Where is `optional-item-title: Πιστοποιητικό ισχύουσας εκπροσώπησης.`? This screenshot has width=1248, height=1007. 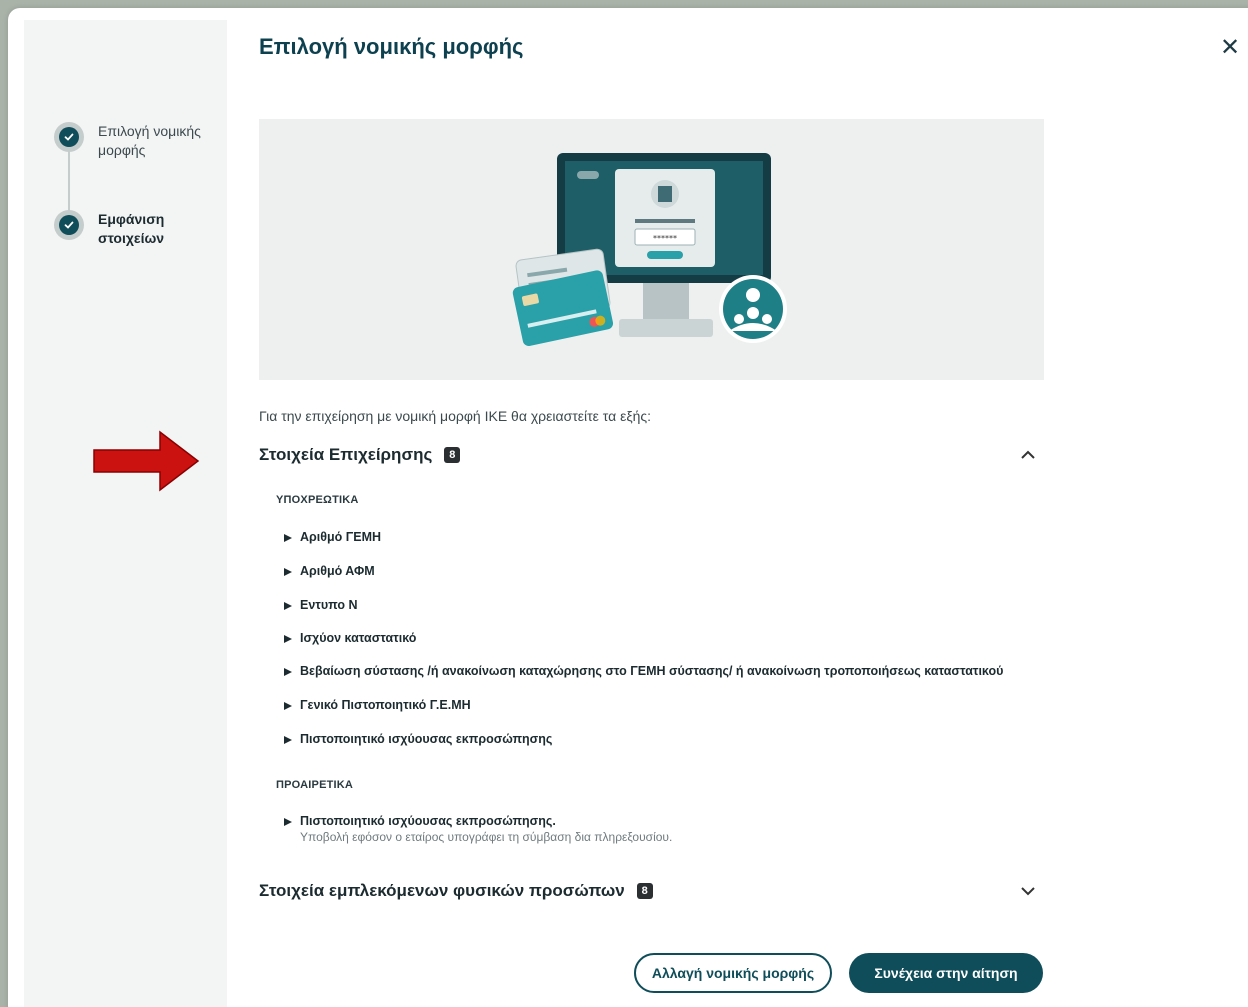 optional-item-title: Πιστοποιητικό ισχύουσας εκπροσώπησης. is located at coordinates (428, 821).